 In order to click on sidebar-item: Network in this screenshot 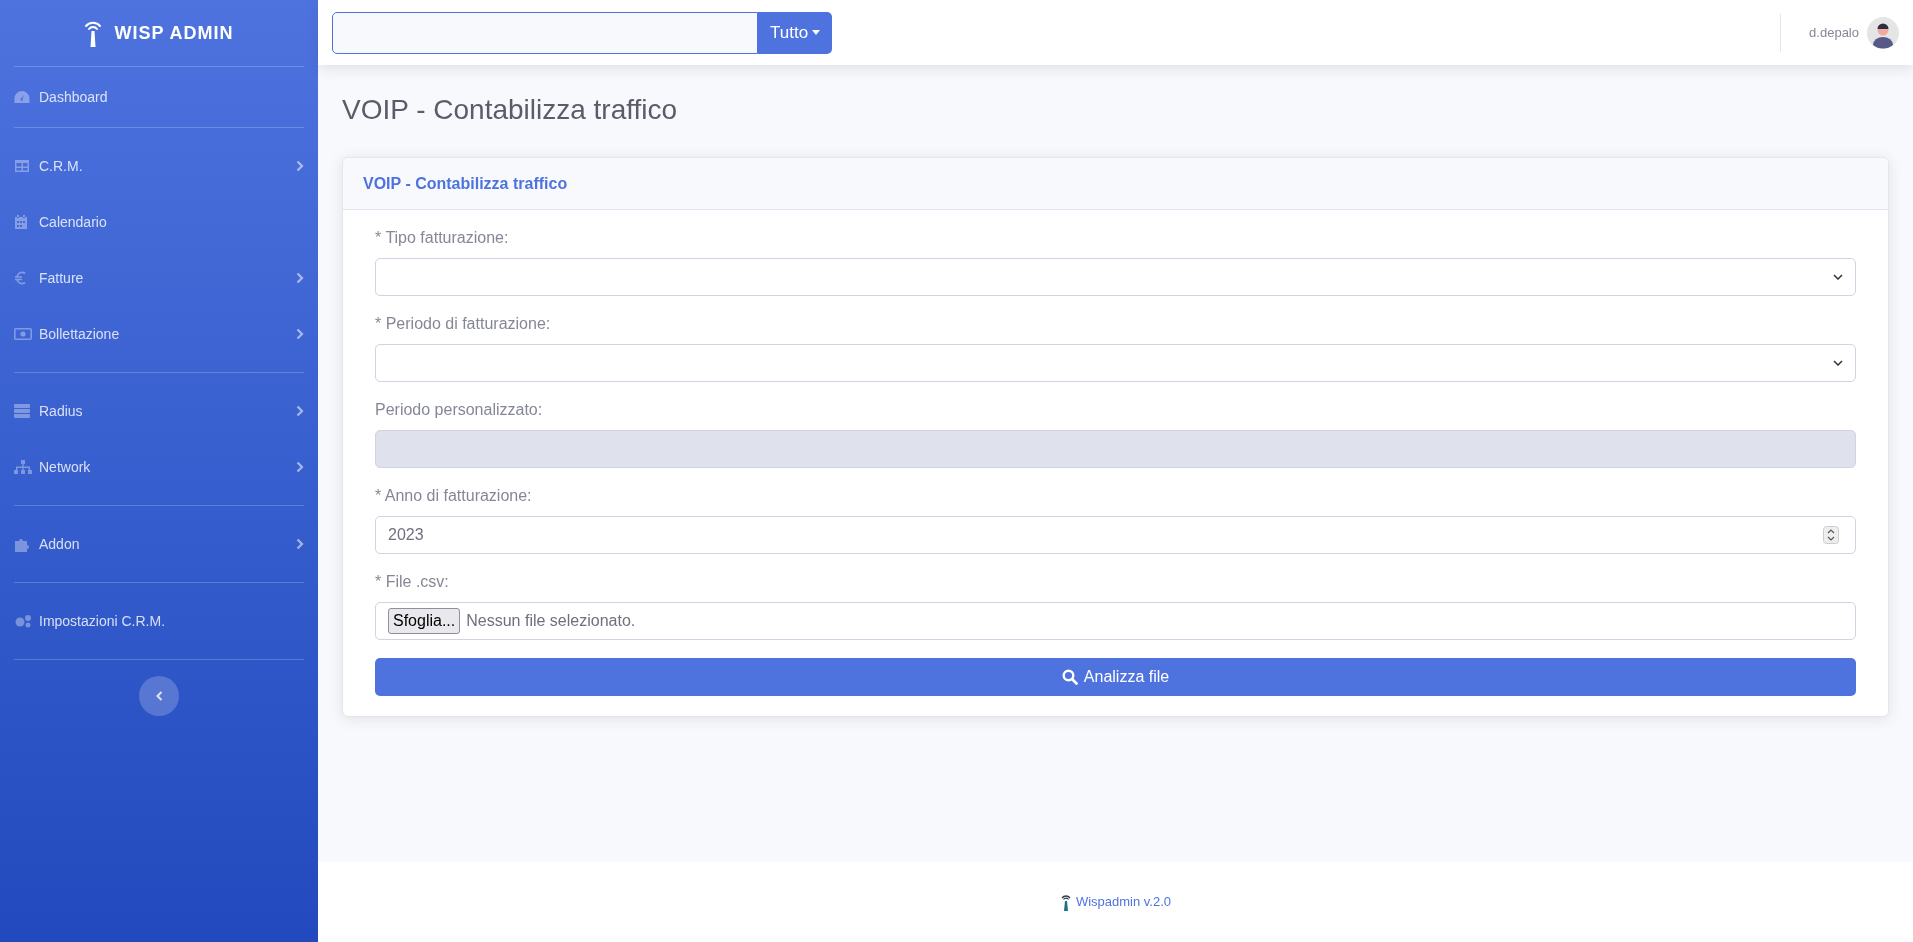, I will do `click(159, 467)`.